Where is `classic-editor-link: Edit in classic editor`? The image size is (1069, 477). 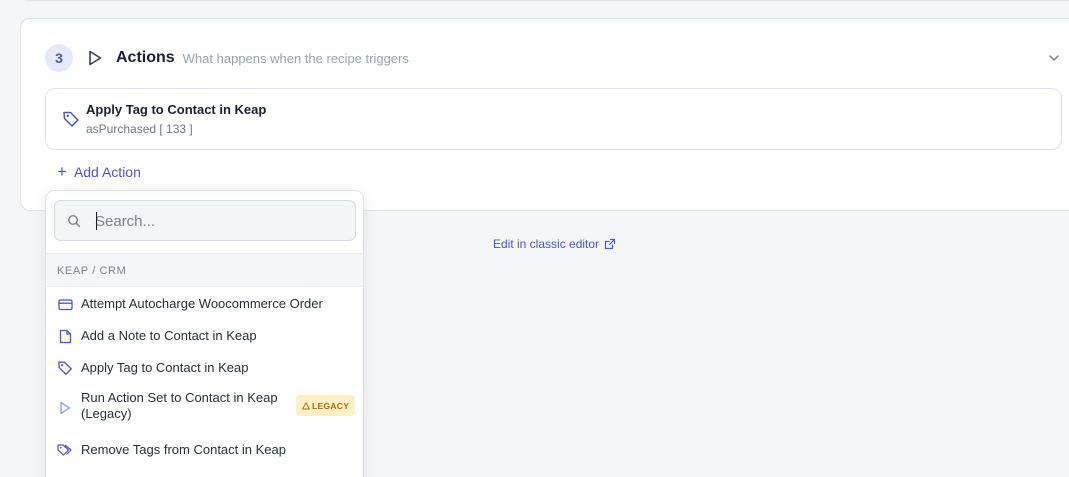
classic-editor-link: Edit in classic editor is located at coordinates (554, 244).